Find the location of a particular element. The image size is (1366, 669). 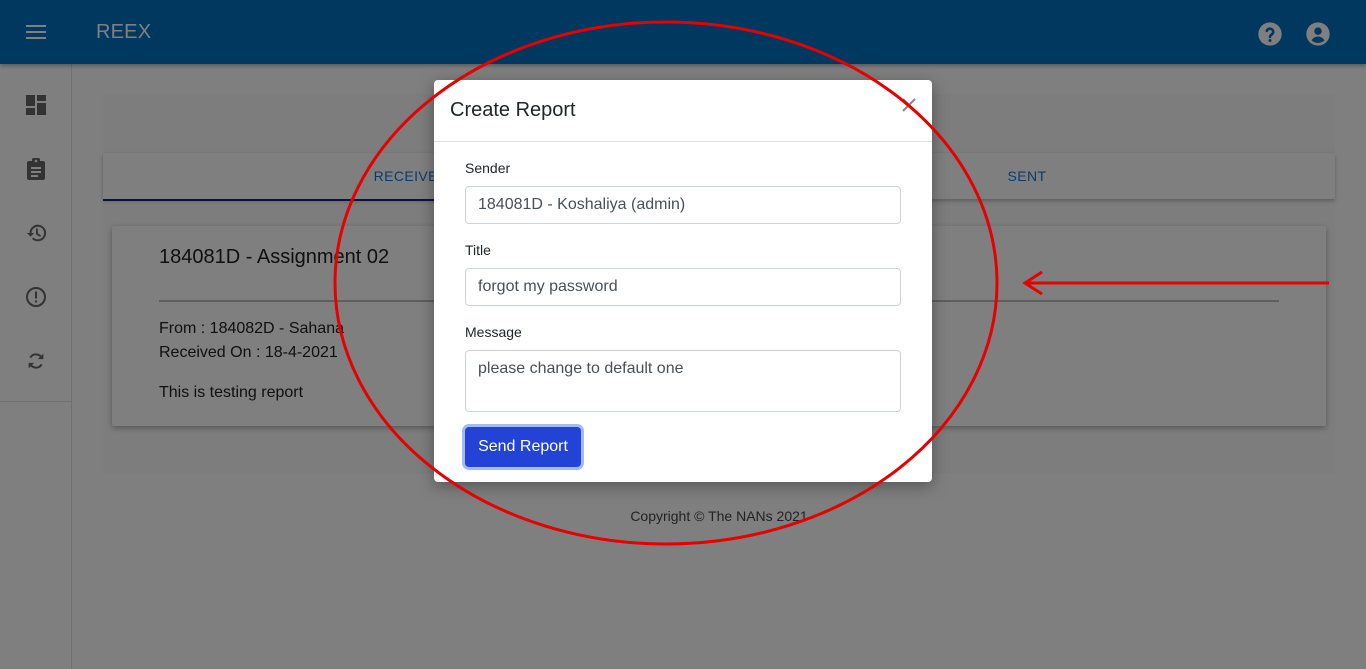

sender-label: Sender is located at coordinates (488, 168).